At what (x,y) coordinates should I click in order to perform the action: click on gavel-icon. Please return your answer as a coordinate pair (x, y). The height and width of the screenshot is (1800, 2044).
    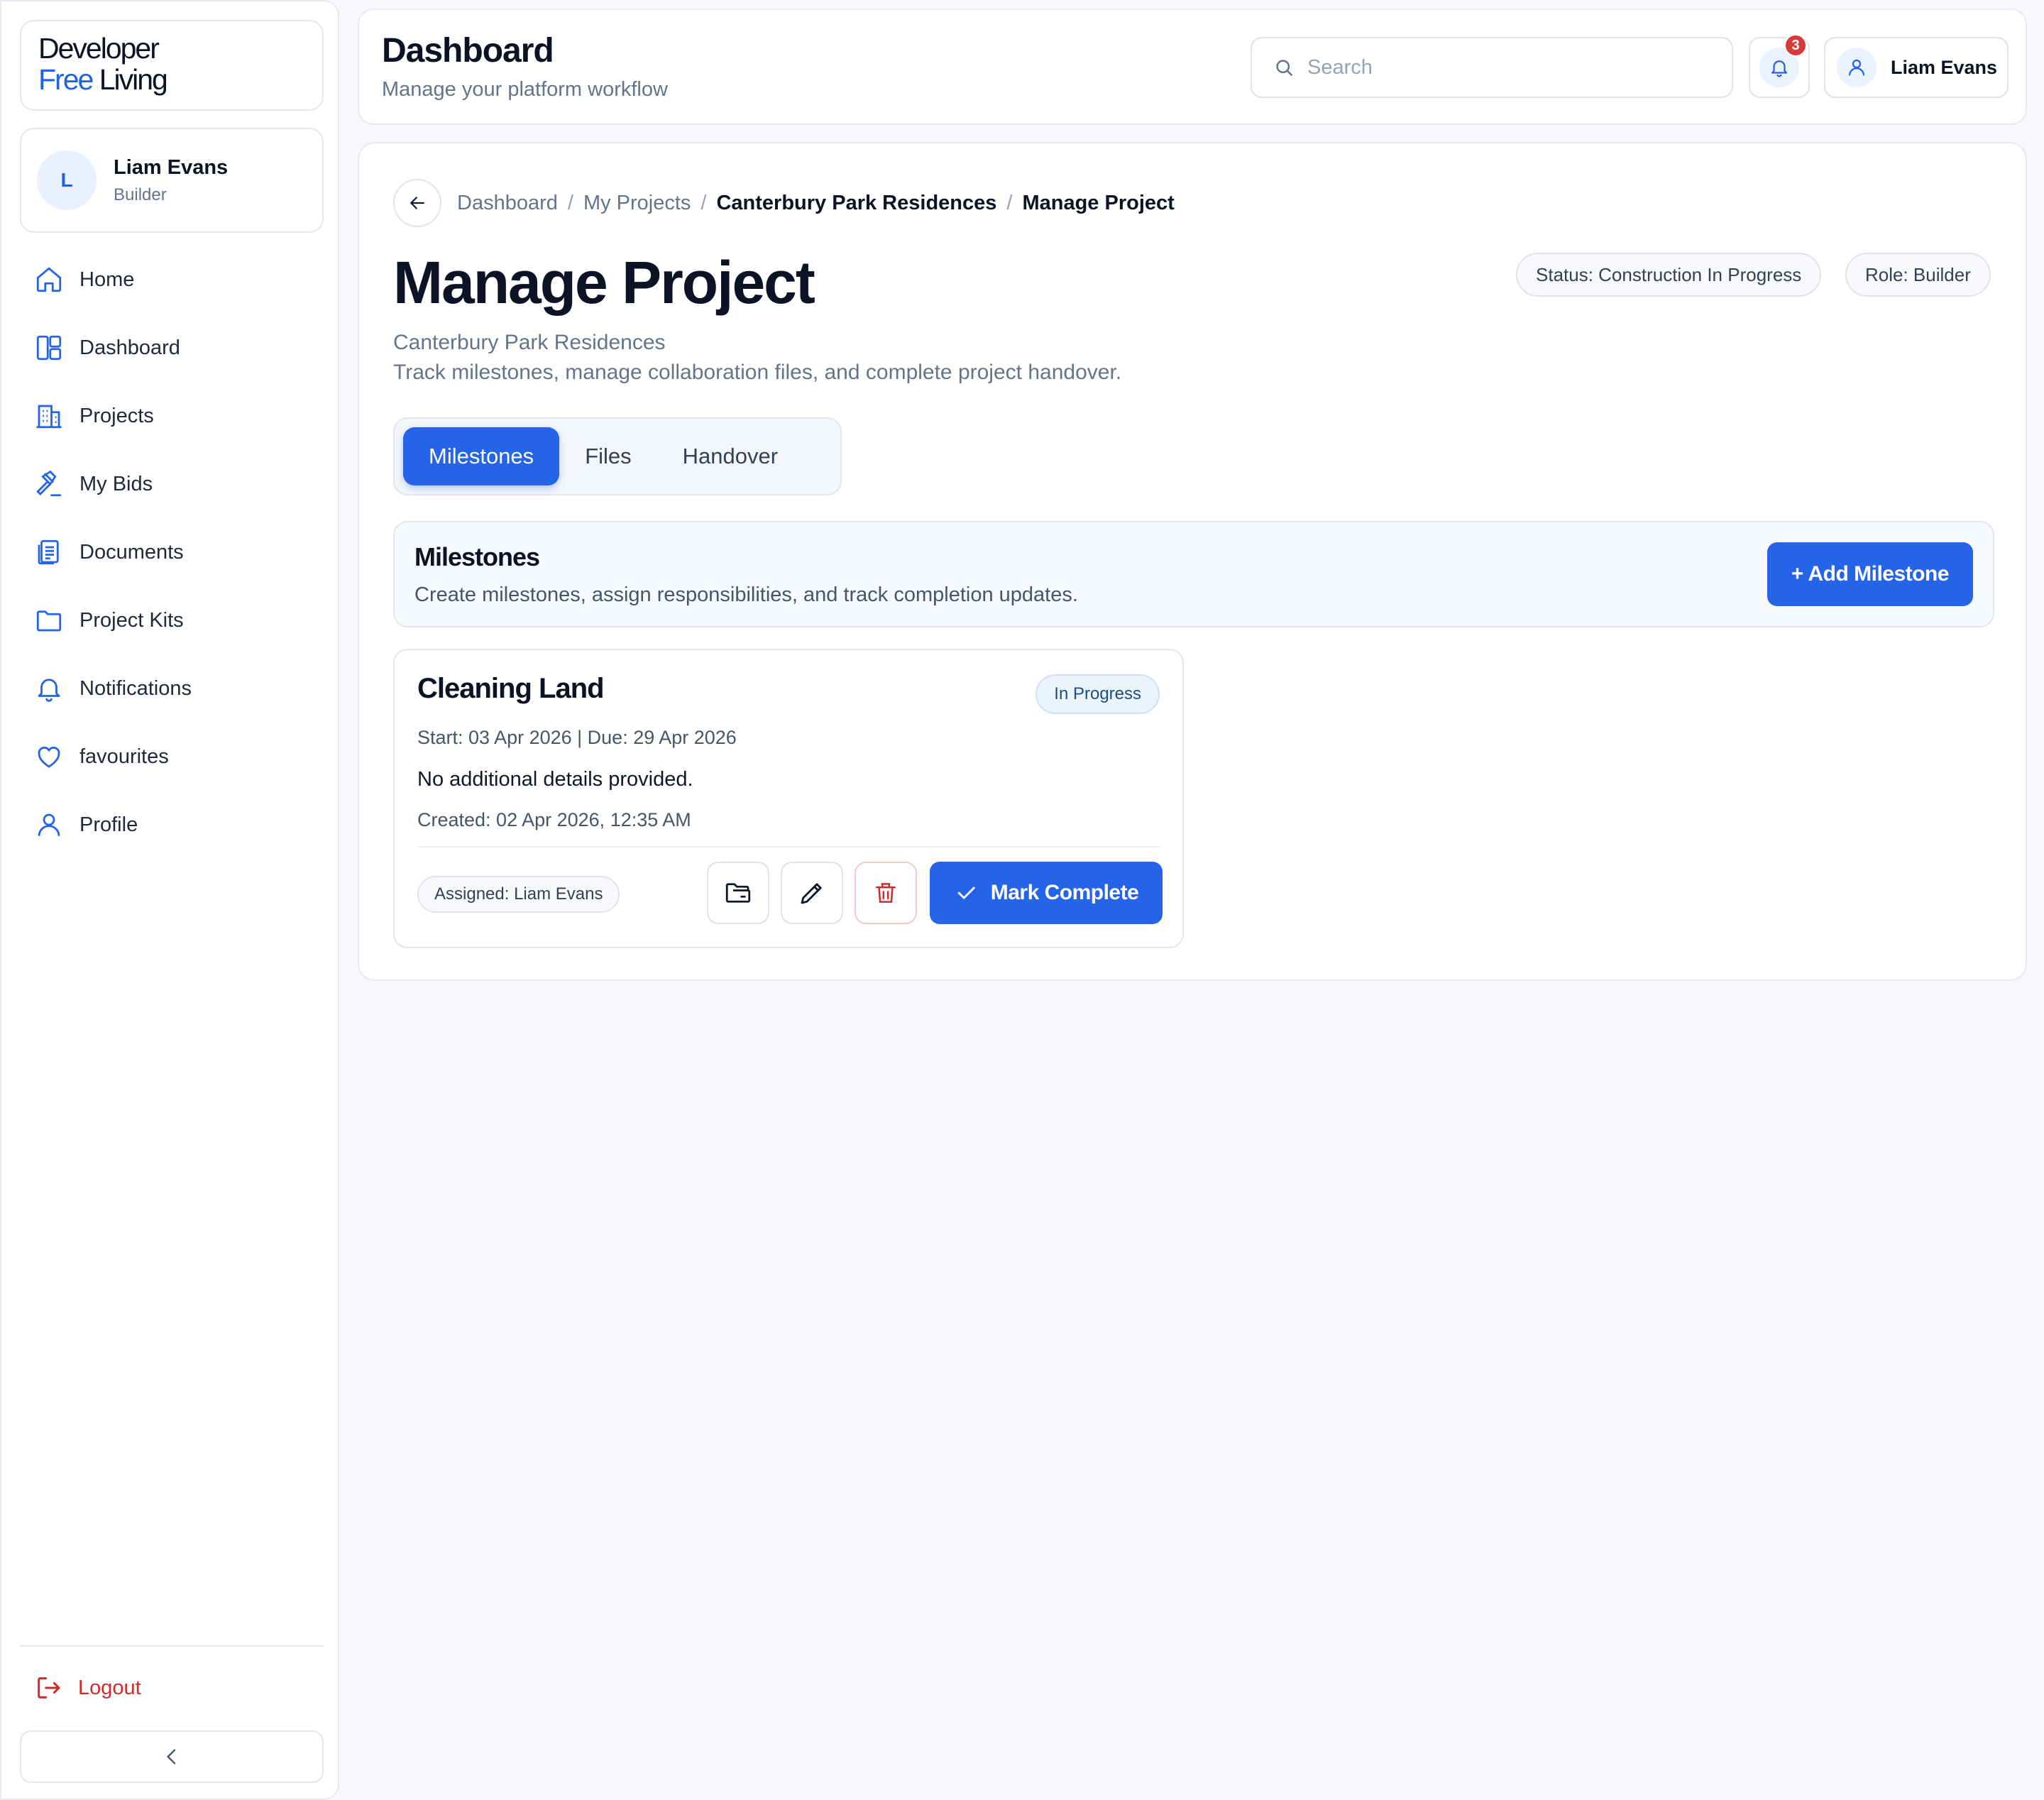
    Looking at the image, I should click on (49, 483).